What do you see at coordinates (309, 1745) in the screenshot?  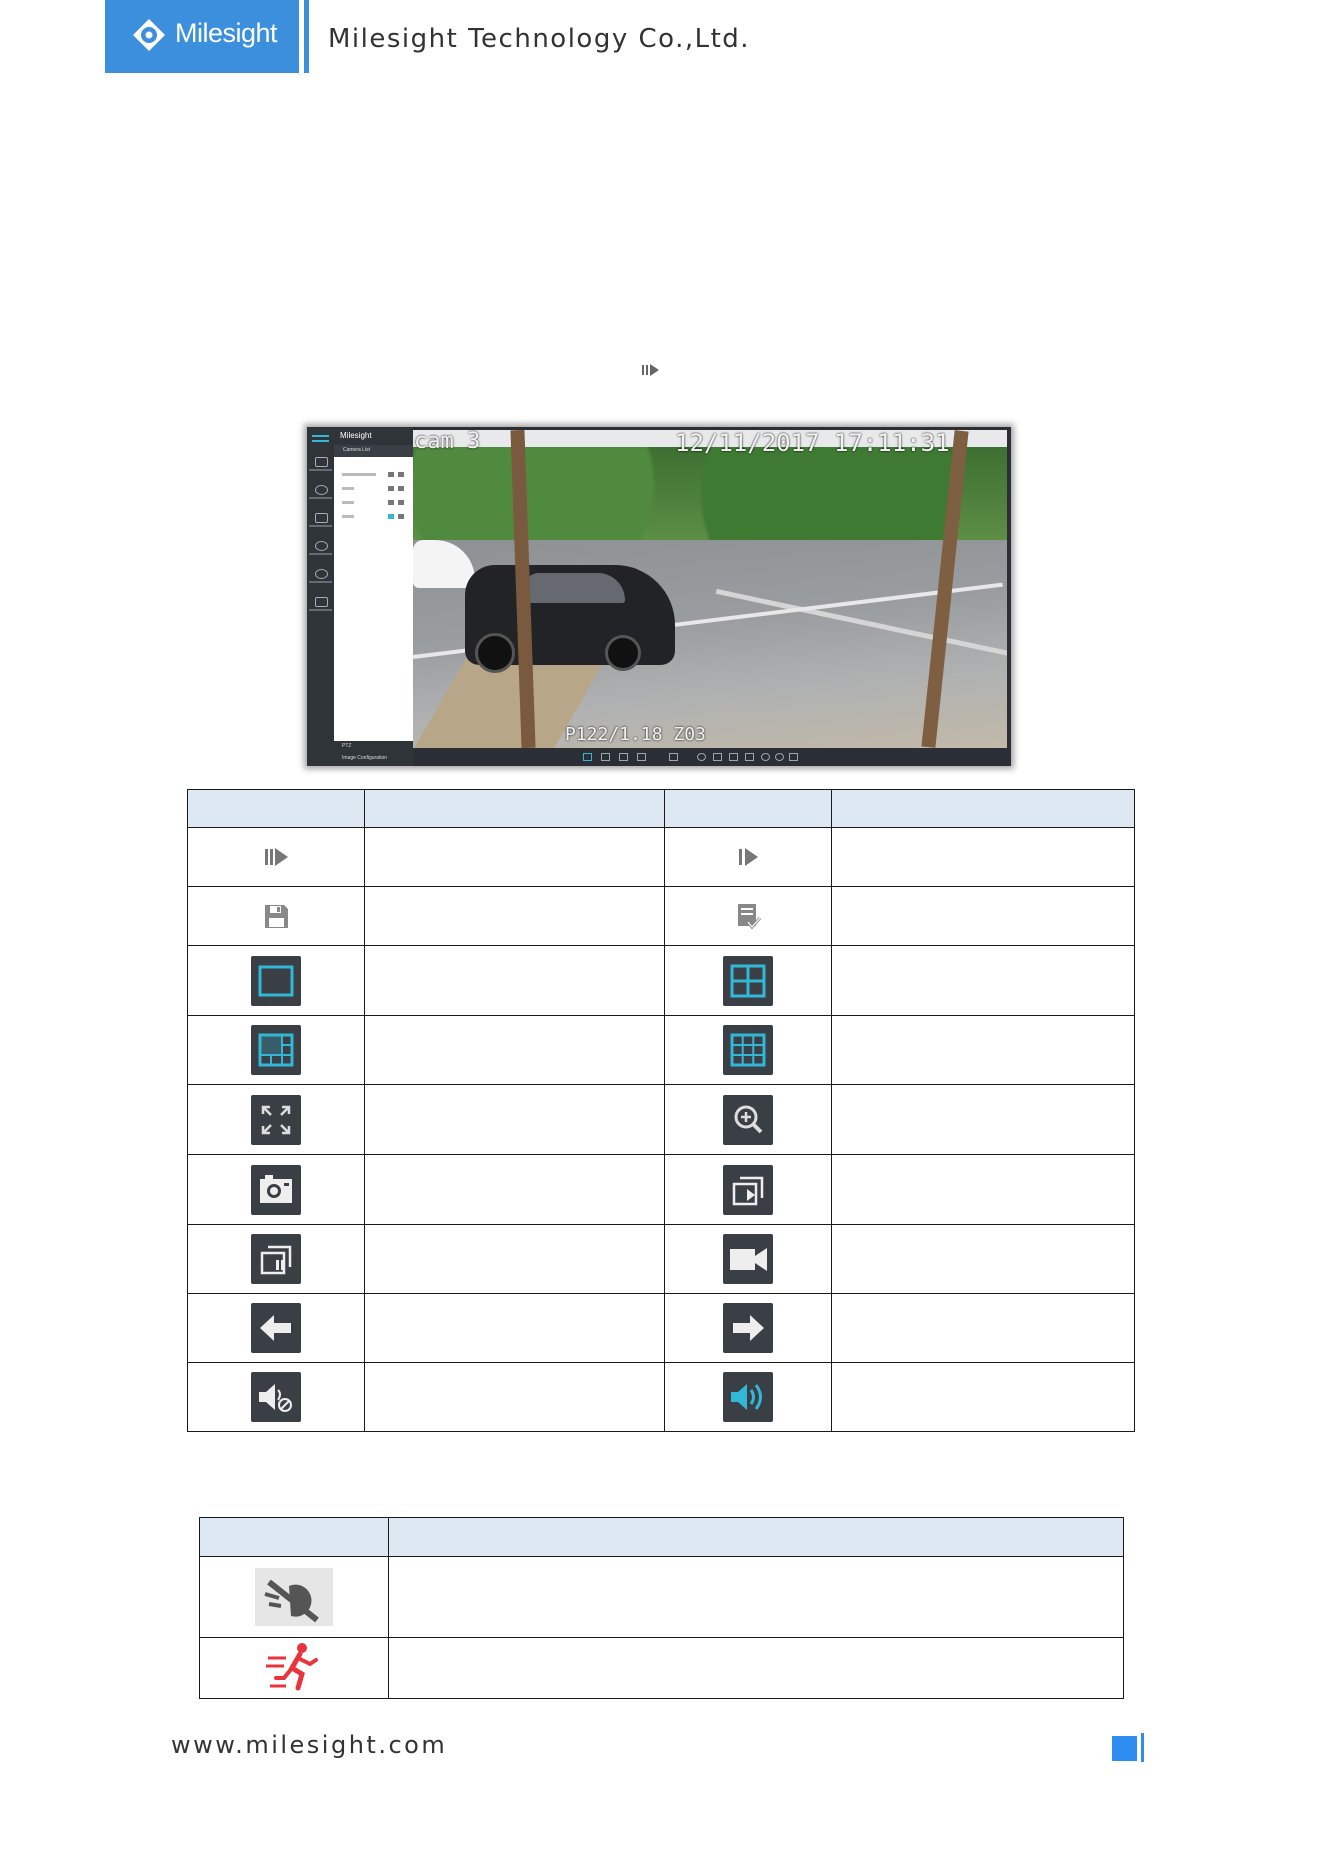 I see `footer-website: www.milesight.com` at bounding box center [309, 1745].